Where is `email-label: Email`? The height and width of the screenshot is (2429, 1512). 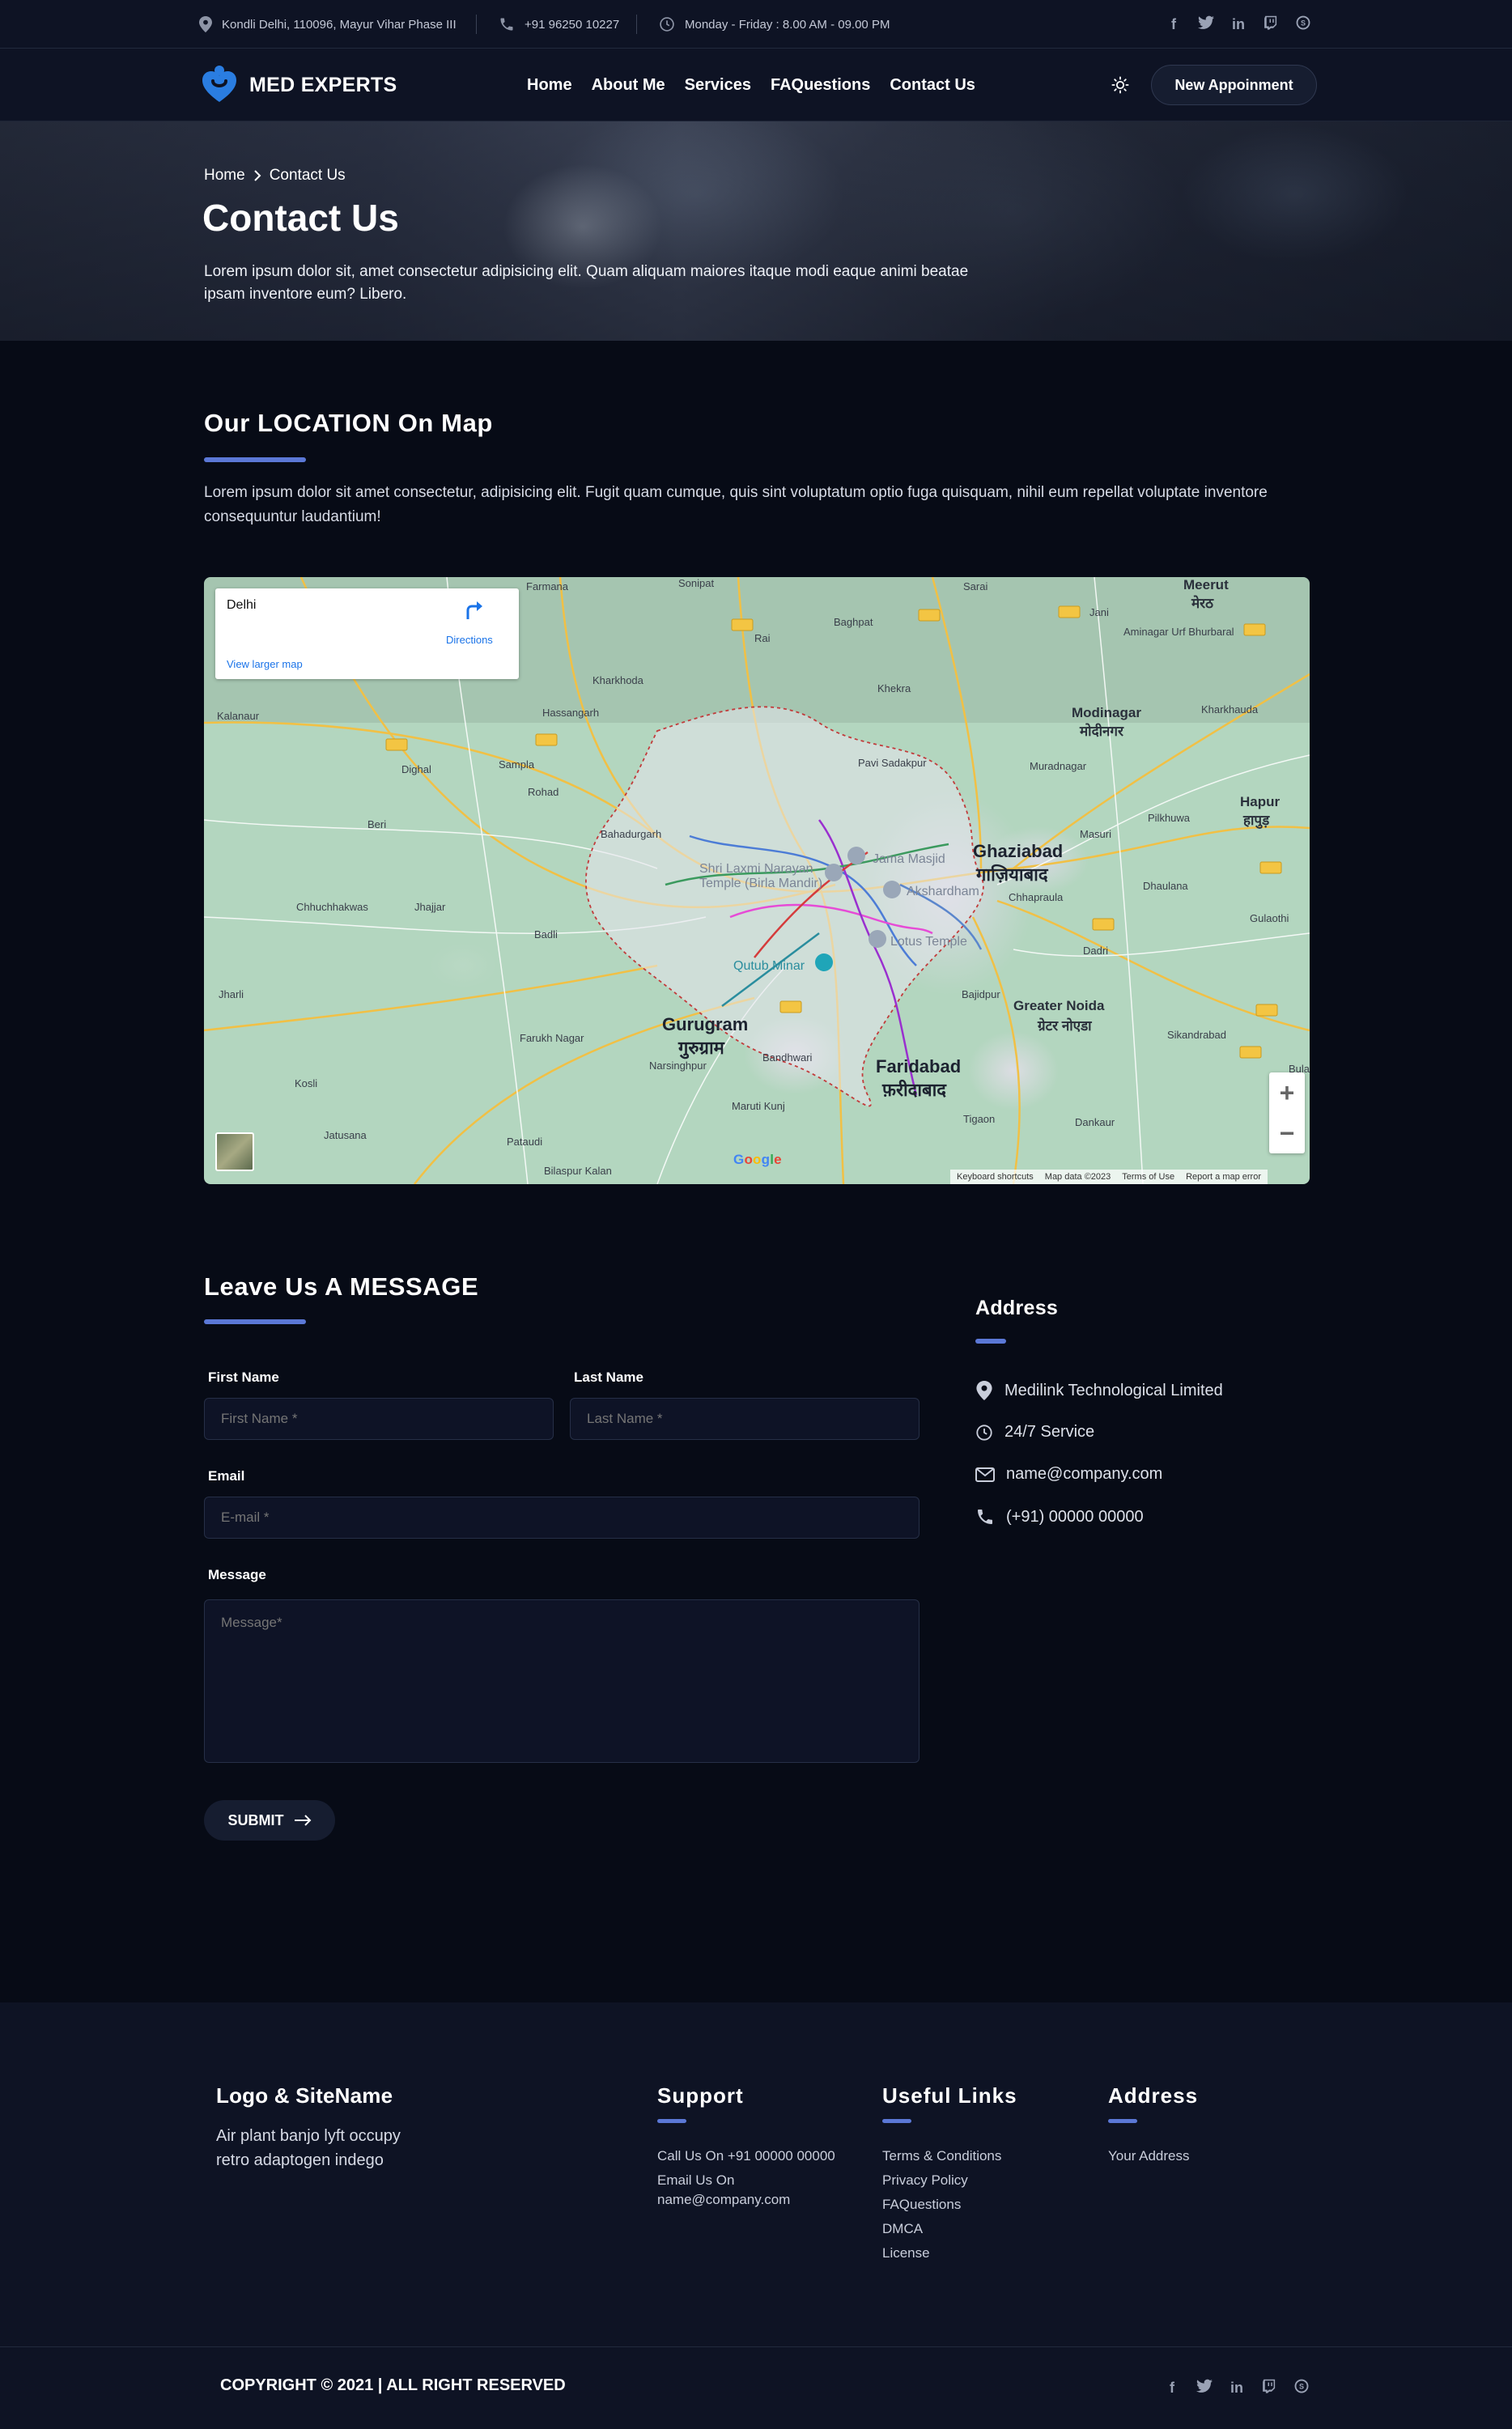 email-label: Email is located at coordinates (226, 1476).